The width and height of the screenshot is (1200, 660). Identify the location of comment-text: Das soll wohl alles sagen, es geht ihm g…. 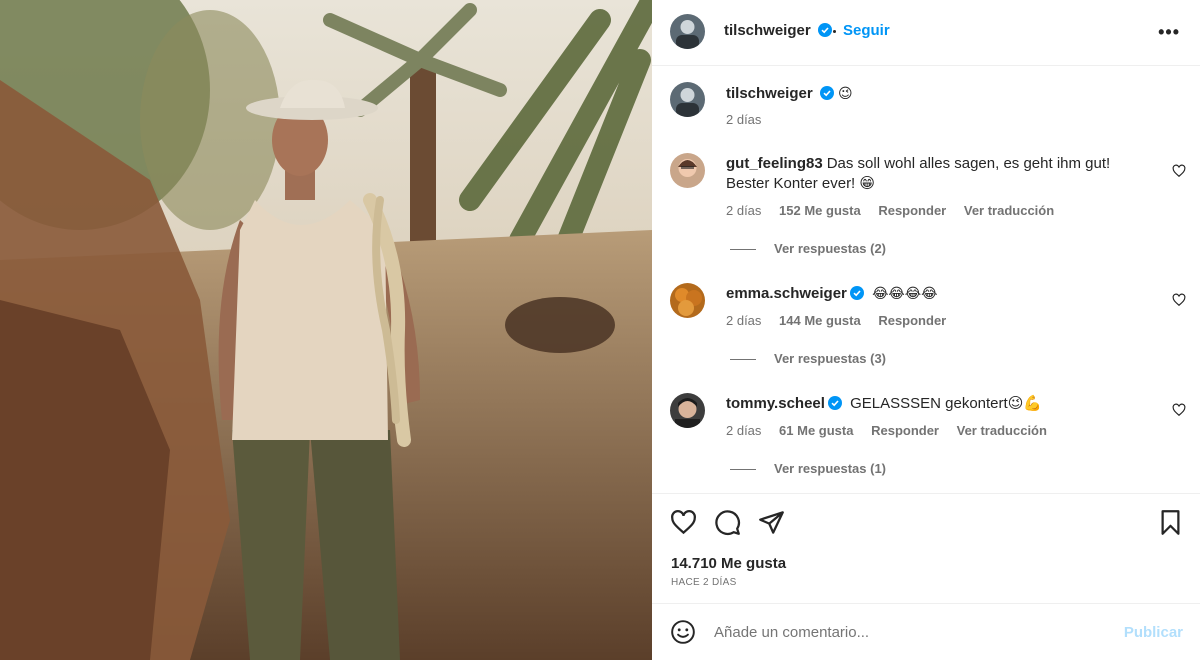
(968, 163).